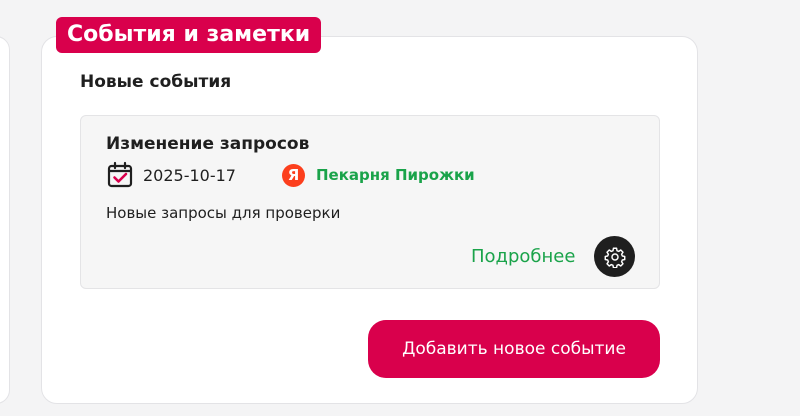  What do you see at coordinates (223, 213) in the screenshot?
I see `event-description: Новые запросы для проверки` at bounding box center [223, 213].